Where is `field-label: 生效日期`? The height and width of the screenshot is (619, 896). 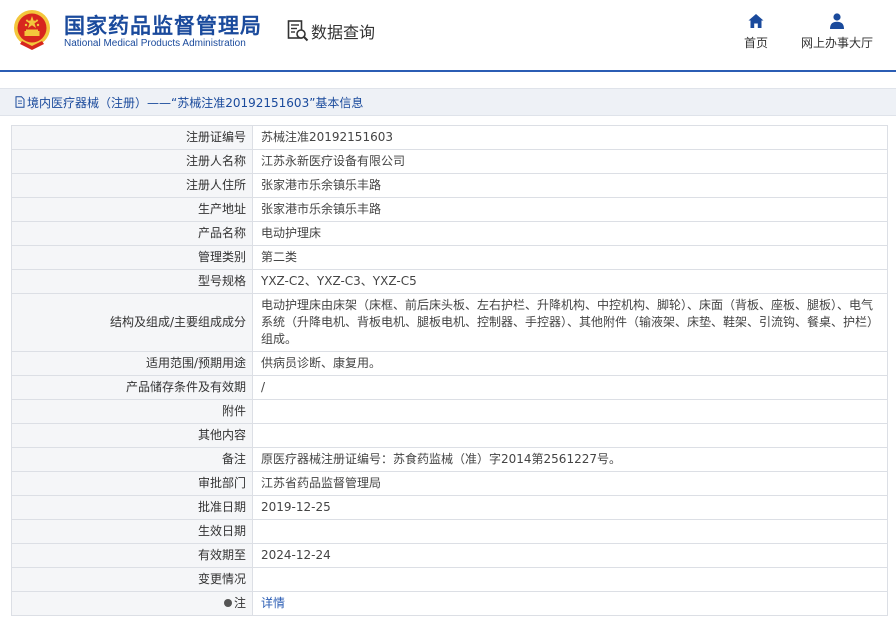 field-label: 生效日期 is located at coordinates (132, 531).